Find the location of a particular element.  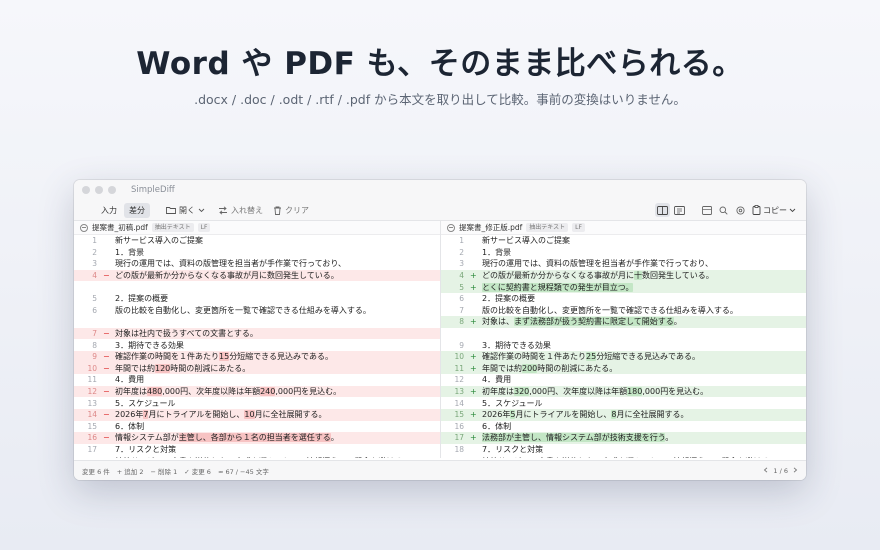

gear-icon is located at coordinates (740, 210).